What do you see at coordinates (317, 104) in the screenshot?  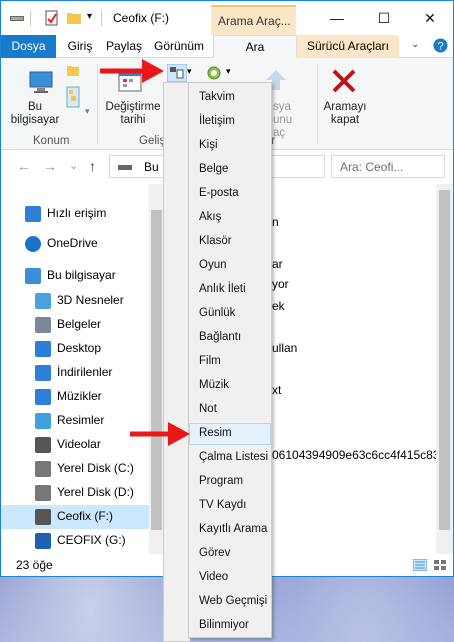 I see `ribbon-separator` at bounding box center [317, 104].